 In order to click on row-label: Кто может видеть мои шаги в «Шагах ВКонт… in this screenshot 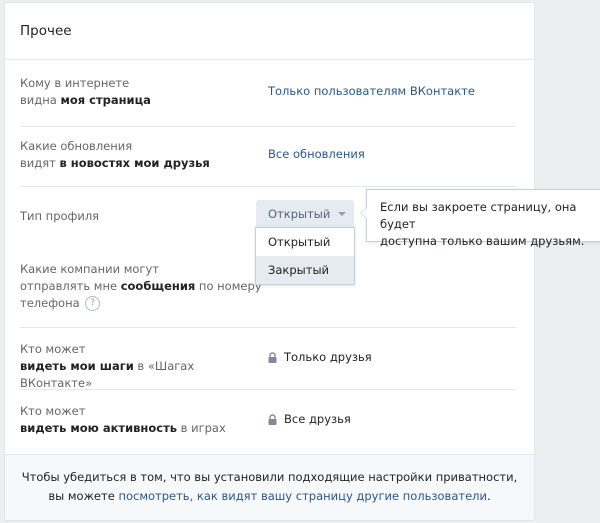, I will do `click(139, 366)`.